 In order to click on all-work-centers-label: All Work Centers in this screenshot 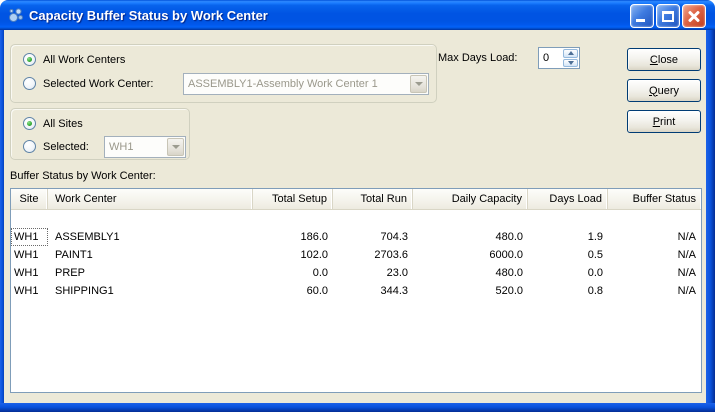, I will do `click(84, 59)`.